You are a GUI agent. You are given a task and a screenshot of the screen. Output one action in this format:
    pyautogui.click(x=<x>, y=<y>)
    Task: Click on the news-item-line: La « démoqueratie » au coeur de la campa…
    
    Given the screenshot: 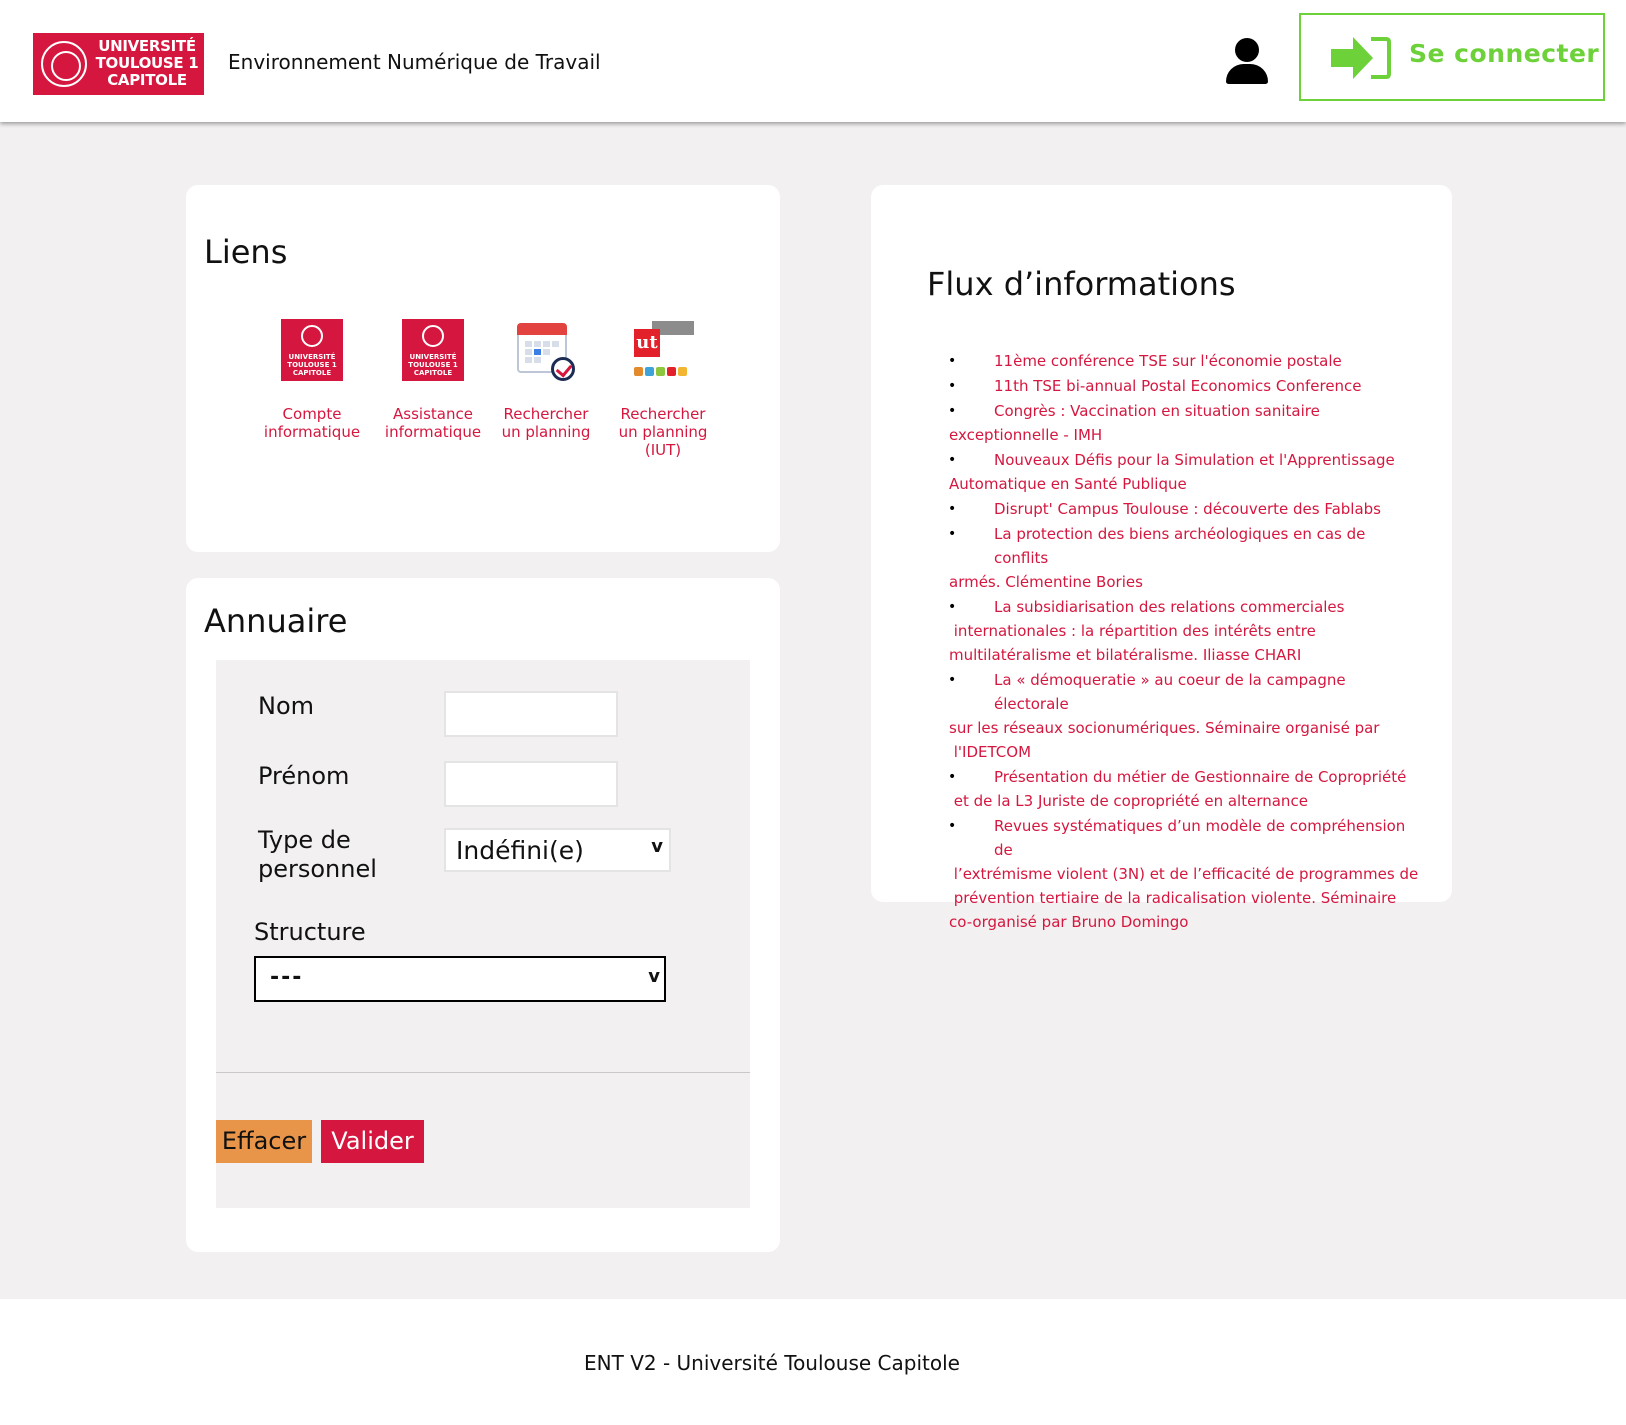 What is the action you would take?
    pyautogui.click(x=1170, y=692)
    